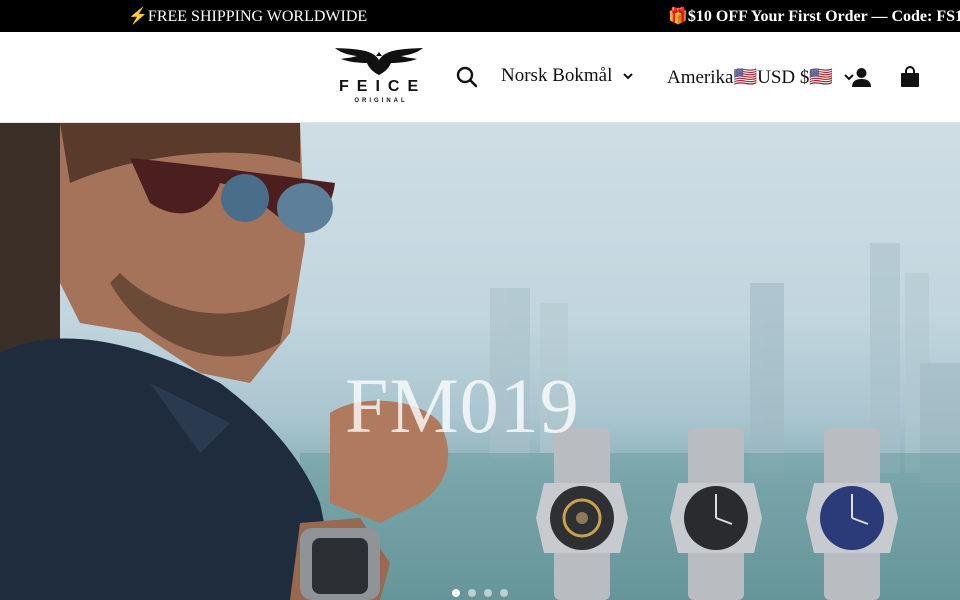 The image size is (960, 600). Describe the element at coordinates (814, 16) in the screenshot. I see `announcement-discount: 🎁$10 OFF Your First Order — Code: FS10` at that location.